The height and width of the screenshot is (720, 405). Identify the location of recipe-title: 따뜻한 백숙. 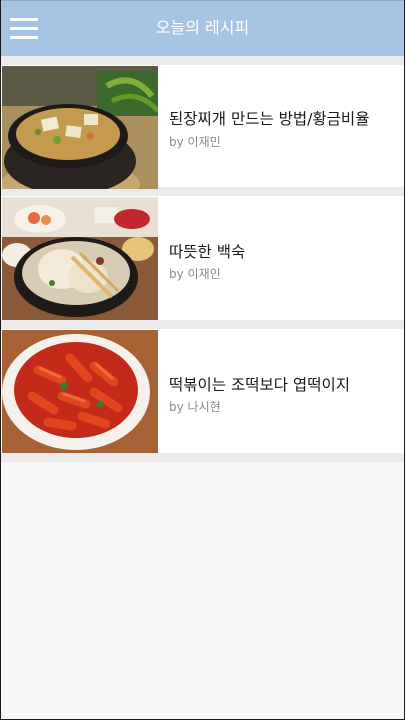
(207, 252).